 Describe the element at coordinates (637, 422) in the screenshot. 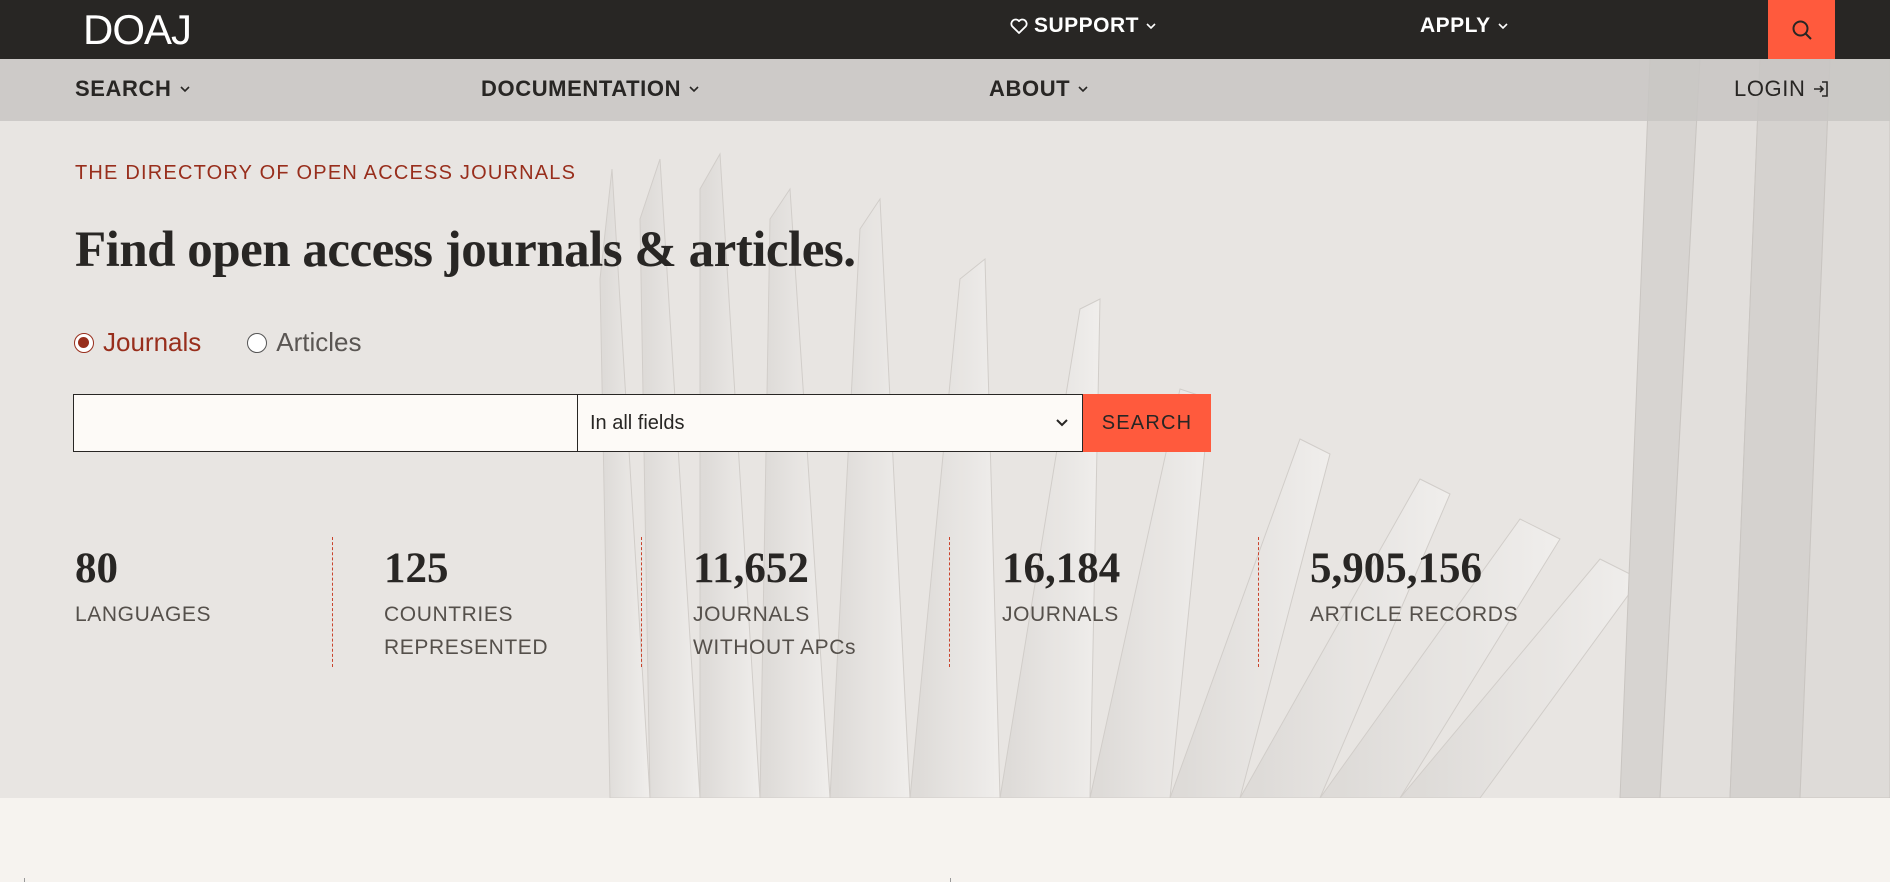

I see `field-select-value: In all fields` at that location.